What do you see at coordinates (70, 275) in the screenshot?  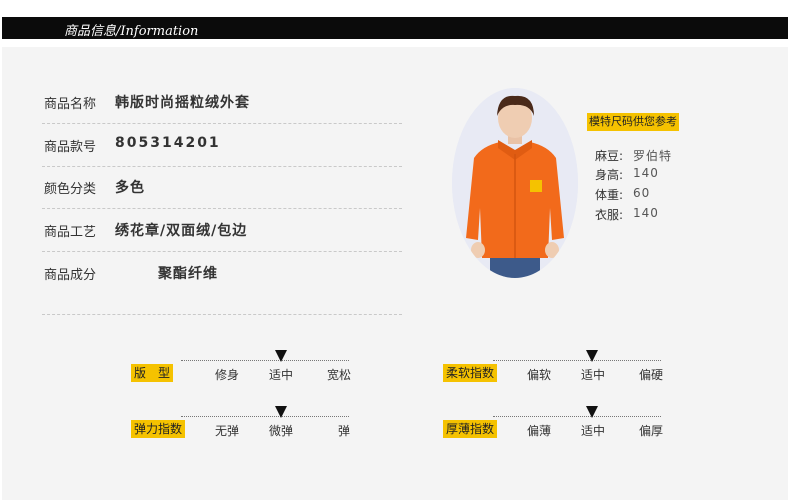 I see `info-label: 商品成分` at bounding box center [70, 275].